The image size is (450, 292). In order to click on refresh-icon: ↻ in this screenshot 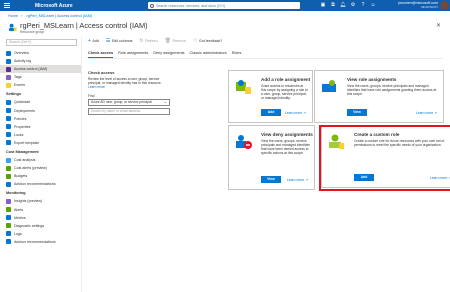, I will do `click(141, 41)`.